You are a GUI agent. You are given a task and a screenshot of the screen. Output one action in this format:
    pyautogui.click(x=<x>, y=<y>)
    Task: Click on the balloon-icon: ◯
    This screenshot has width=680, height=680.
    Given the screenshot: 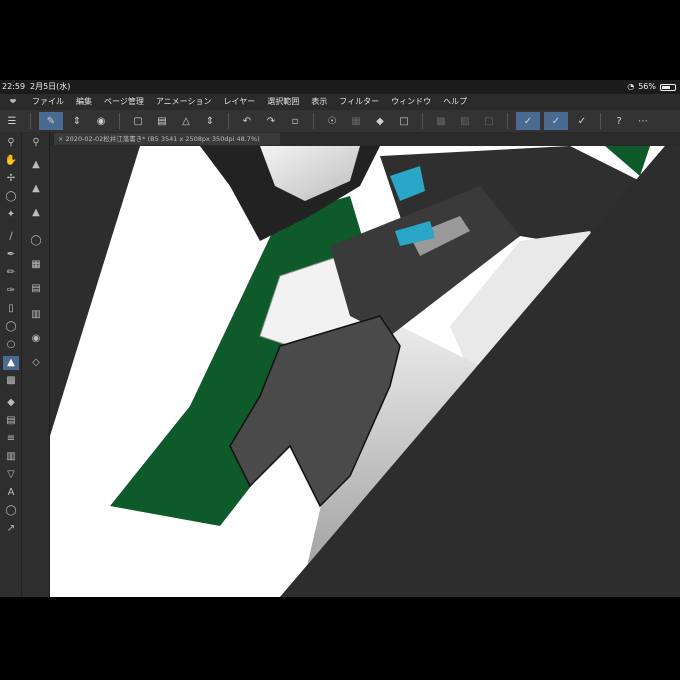 What is the action you would take?
    pyautogui.click(x=11, y=511)
    